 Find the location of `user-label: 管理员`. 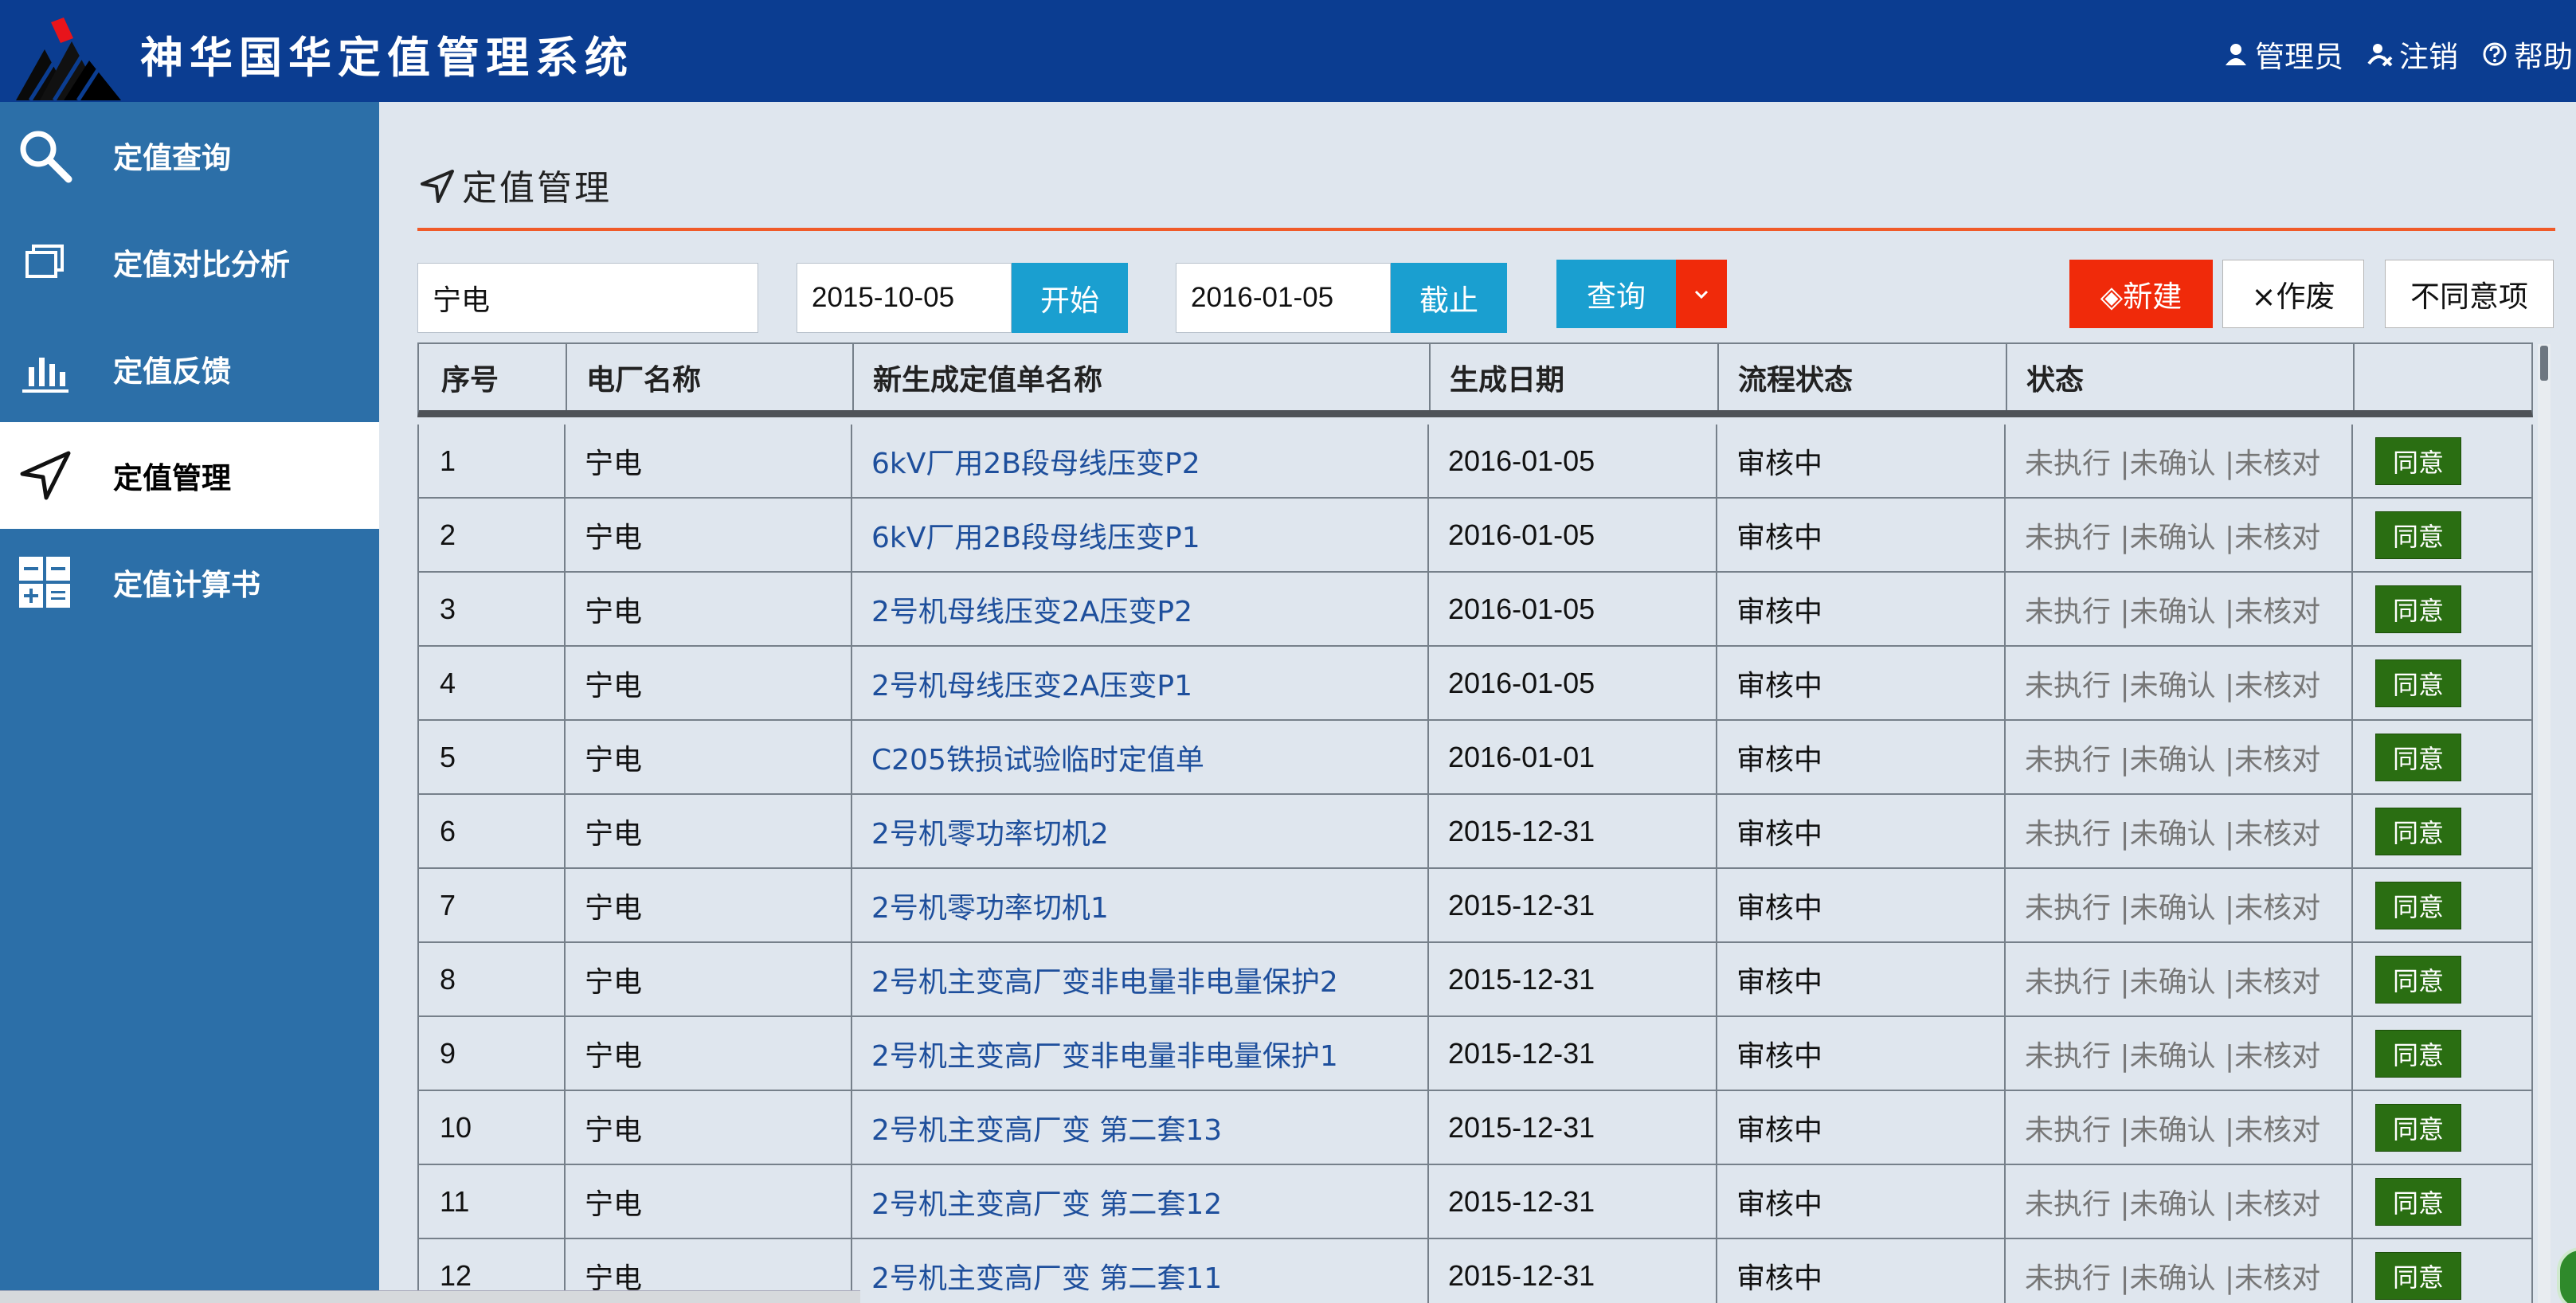

user-label: 管理员 is located at coordinates (2299, 57).